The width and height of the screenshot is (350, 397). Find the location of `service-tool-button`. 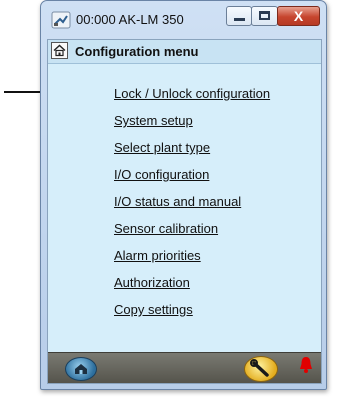

service-tool-button is located at coordinates (261, 369).